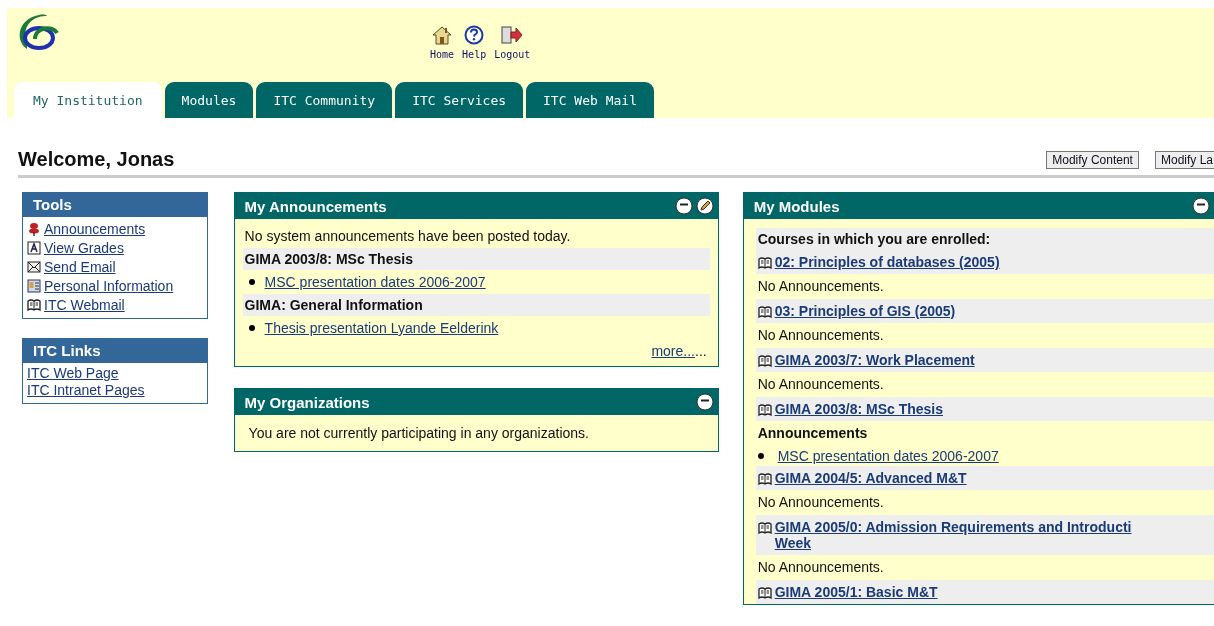 The image size is (1214, 626). Describe the element at coordinates (34, 286) in the screenshot. I see `id-card-icon` at that location.